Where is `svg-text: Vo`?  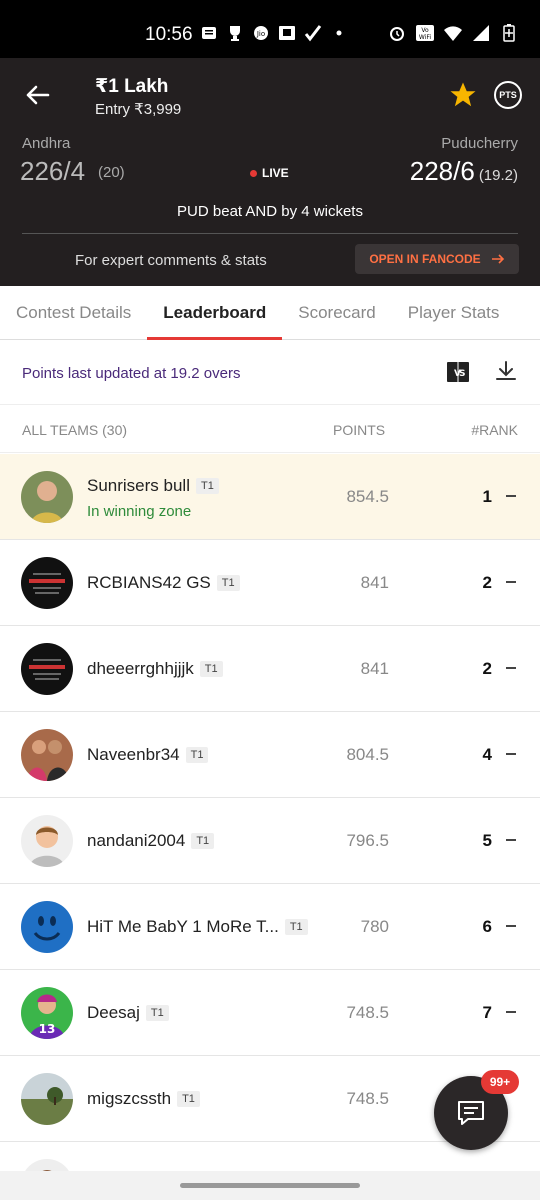 svg-text: Vo is located at coordinates (425, 30).